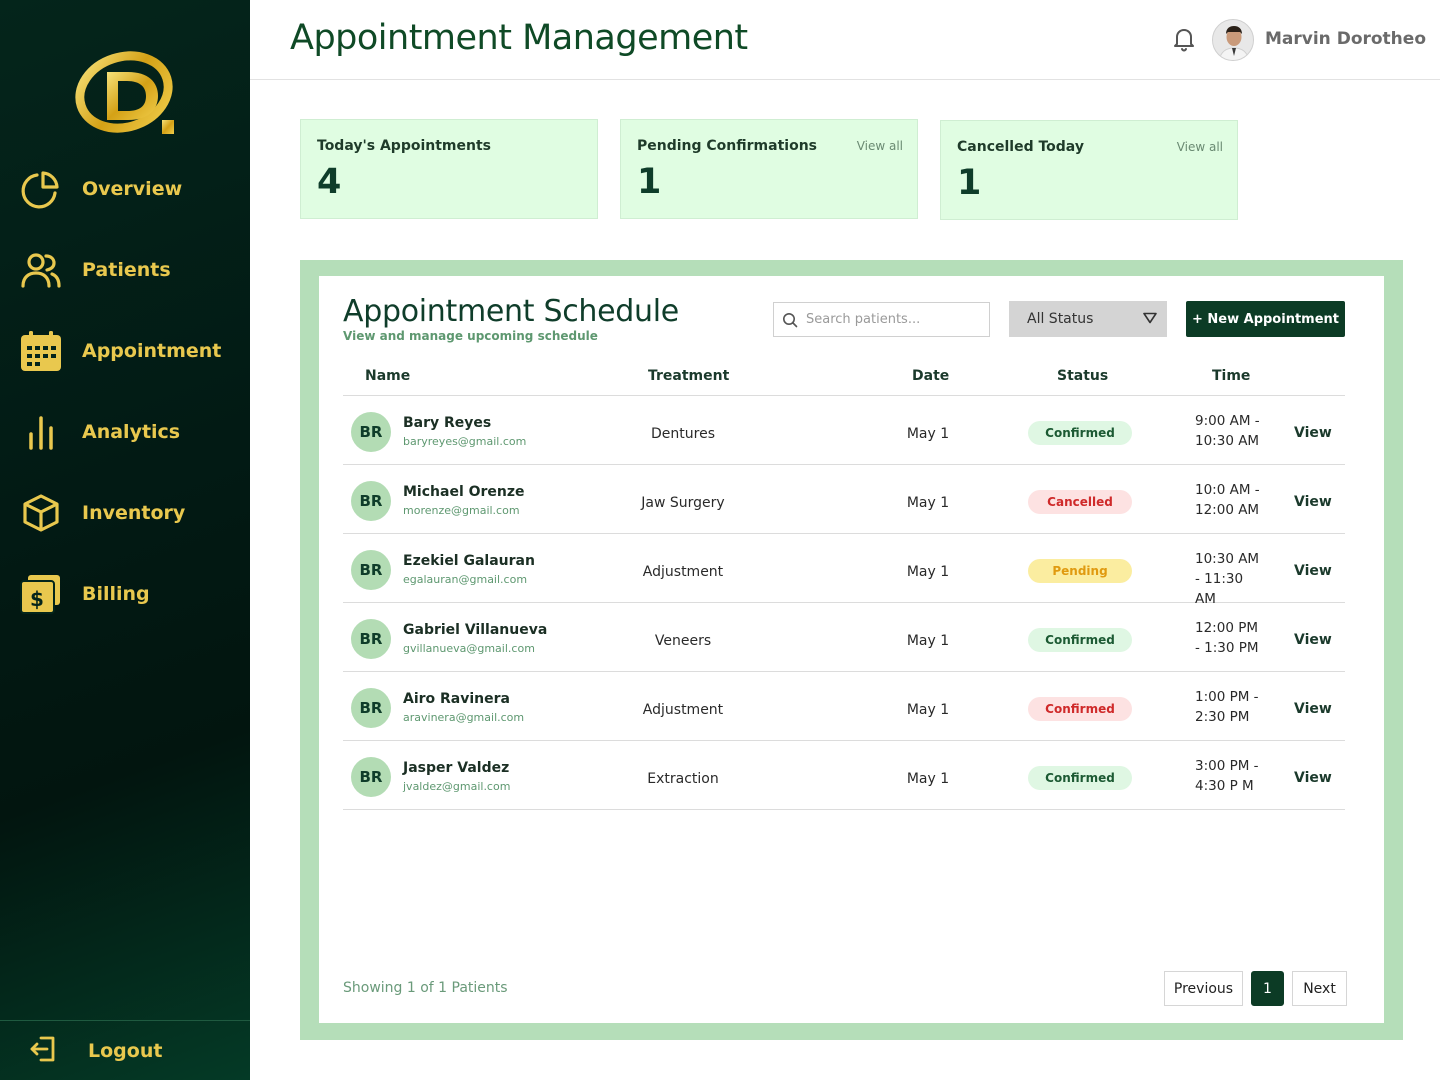  I want to click on stat-label: Today's Appointments, so click(404, 146).